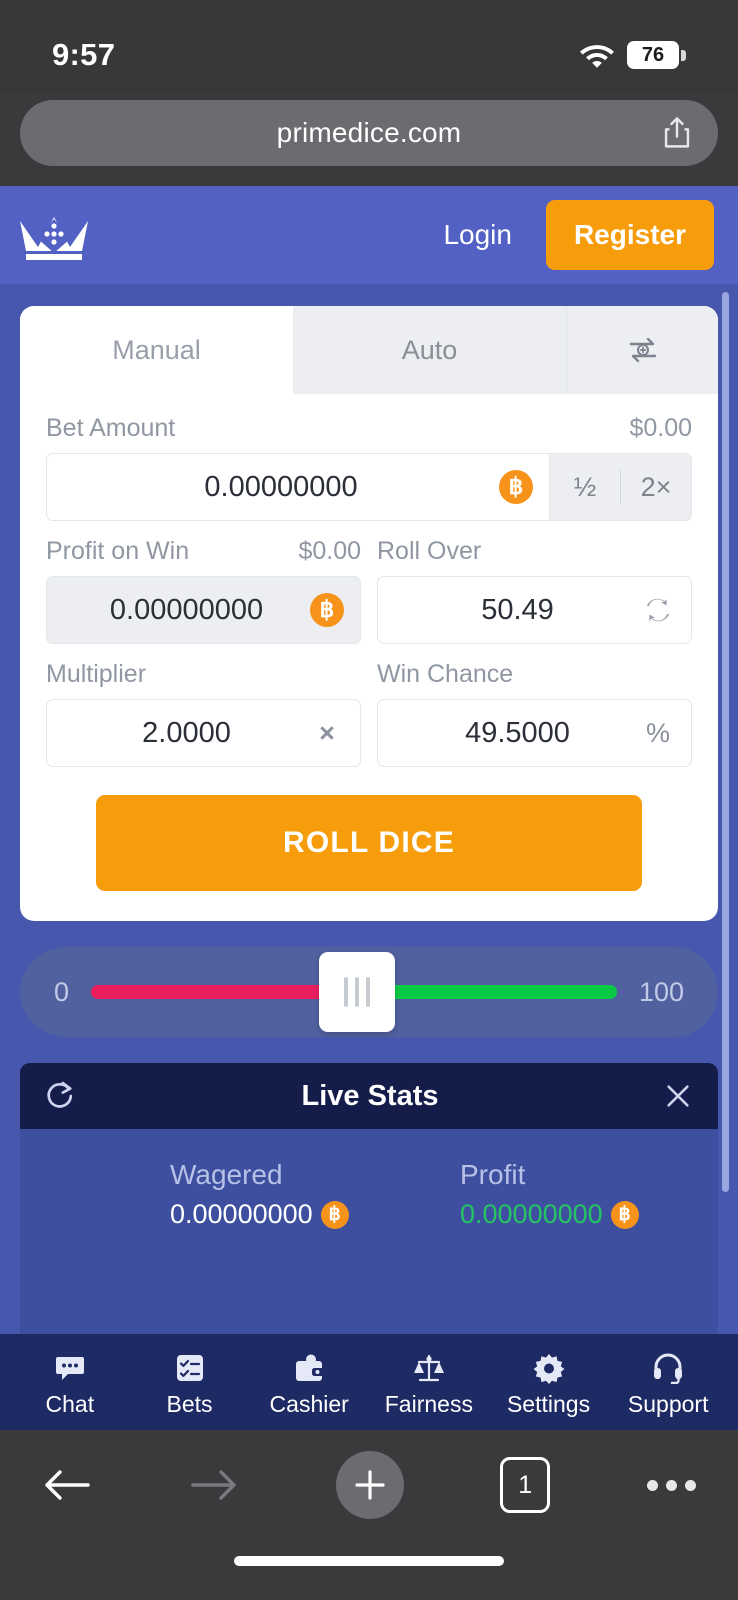 This screenshot has height=1600, width=738. I want to click on chat-bubble-icon, so click(69, 1368).